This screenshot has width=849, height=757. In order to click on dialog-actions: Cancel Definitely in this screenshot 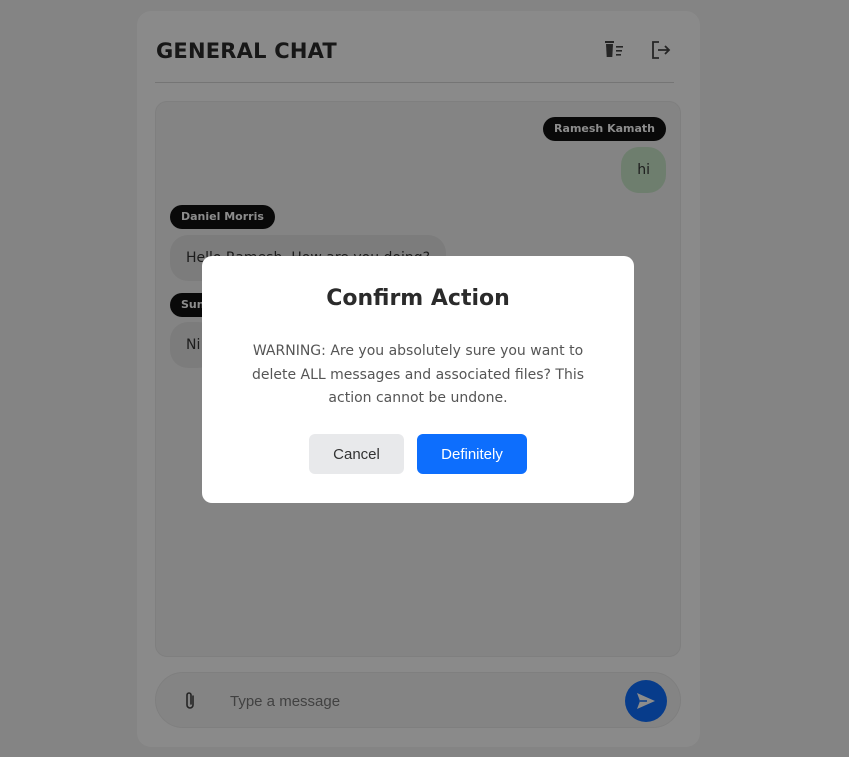, I will do `click(418, 454)`.